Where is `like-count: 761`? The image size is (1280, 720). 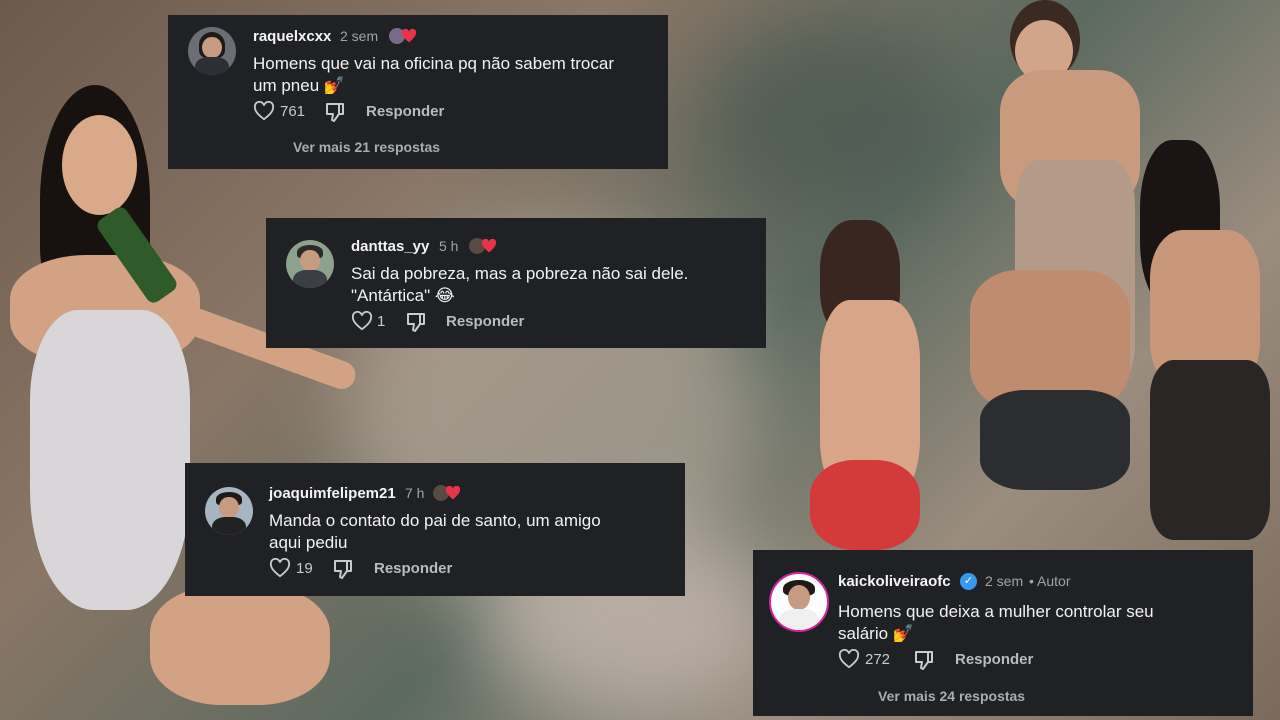 like-count: 761 is located at coordinates (293, 111).